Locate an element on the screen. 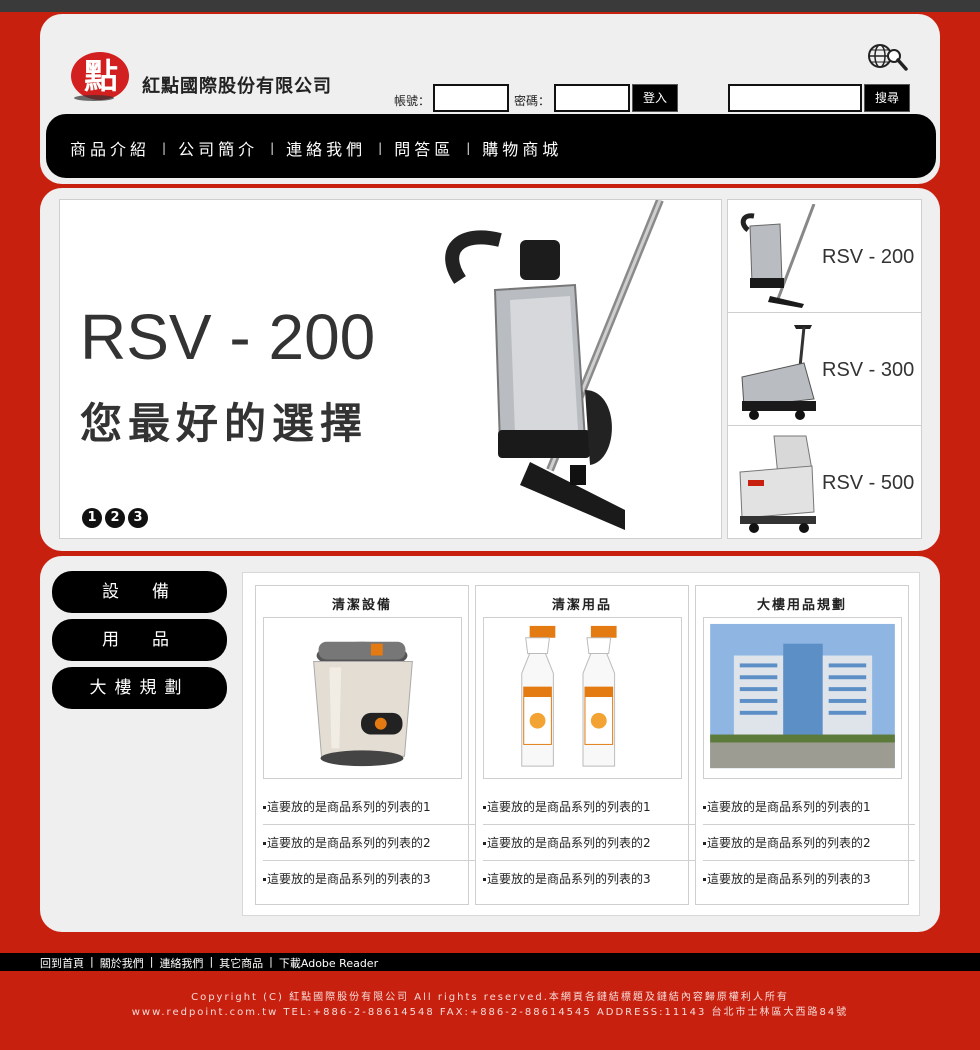 Image resolution: width=980 pixels, height=1050 pixels. backpack-vacuum-image is located at coordinates (554, 365).